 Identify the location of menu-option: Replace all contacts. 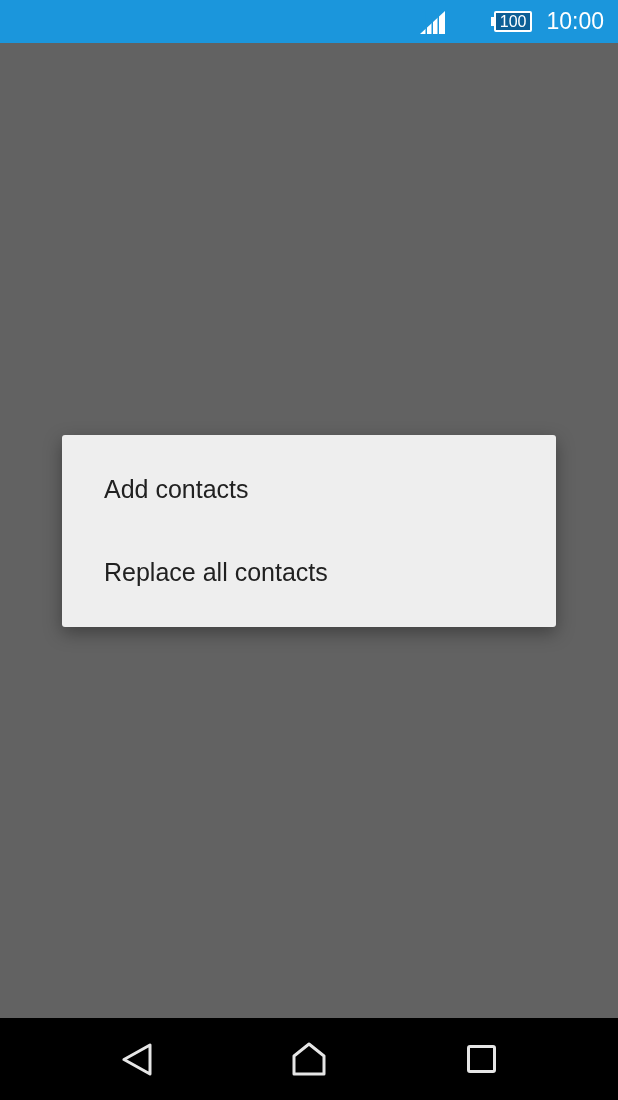
(309, 572).